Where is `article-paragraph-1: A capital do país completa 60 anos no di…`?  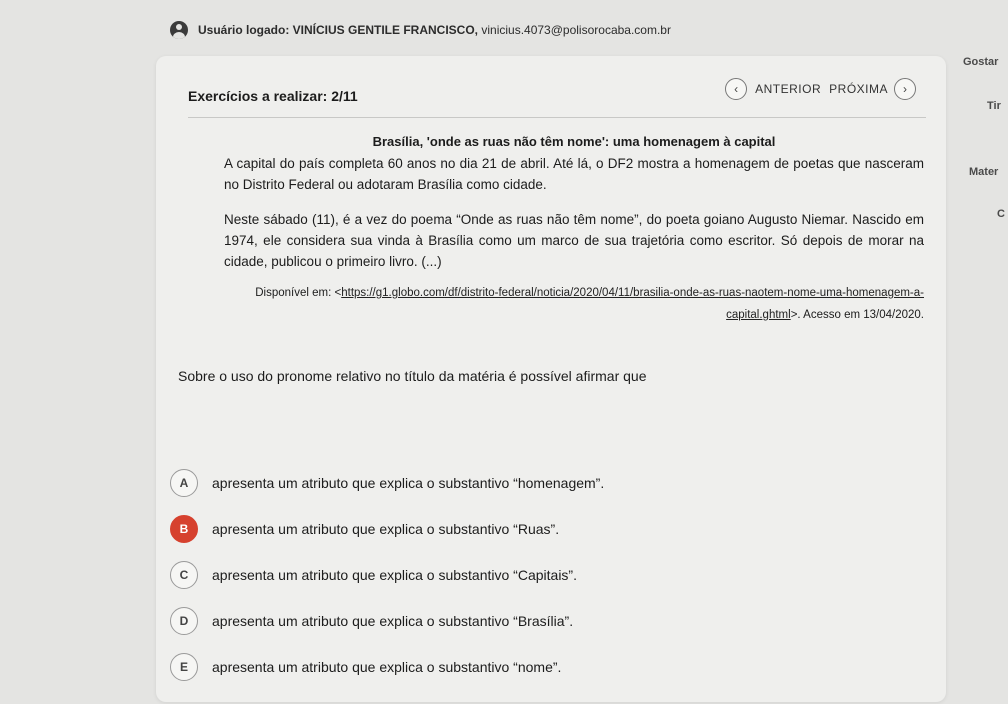
article-paragraph-1: A capital do país completa 60 anos no di… is located at coordinates (574, 174).